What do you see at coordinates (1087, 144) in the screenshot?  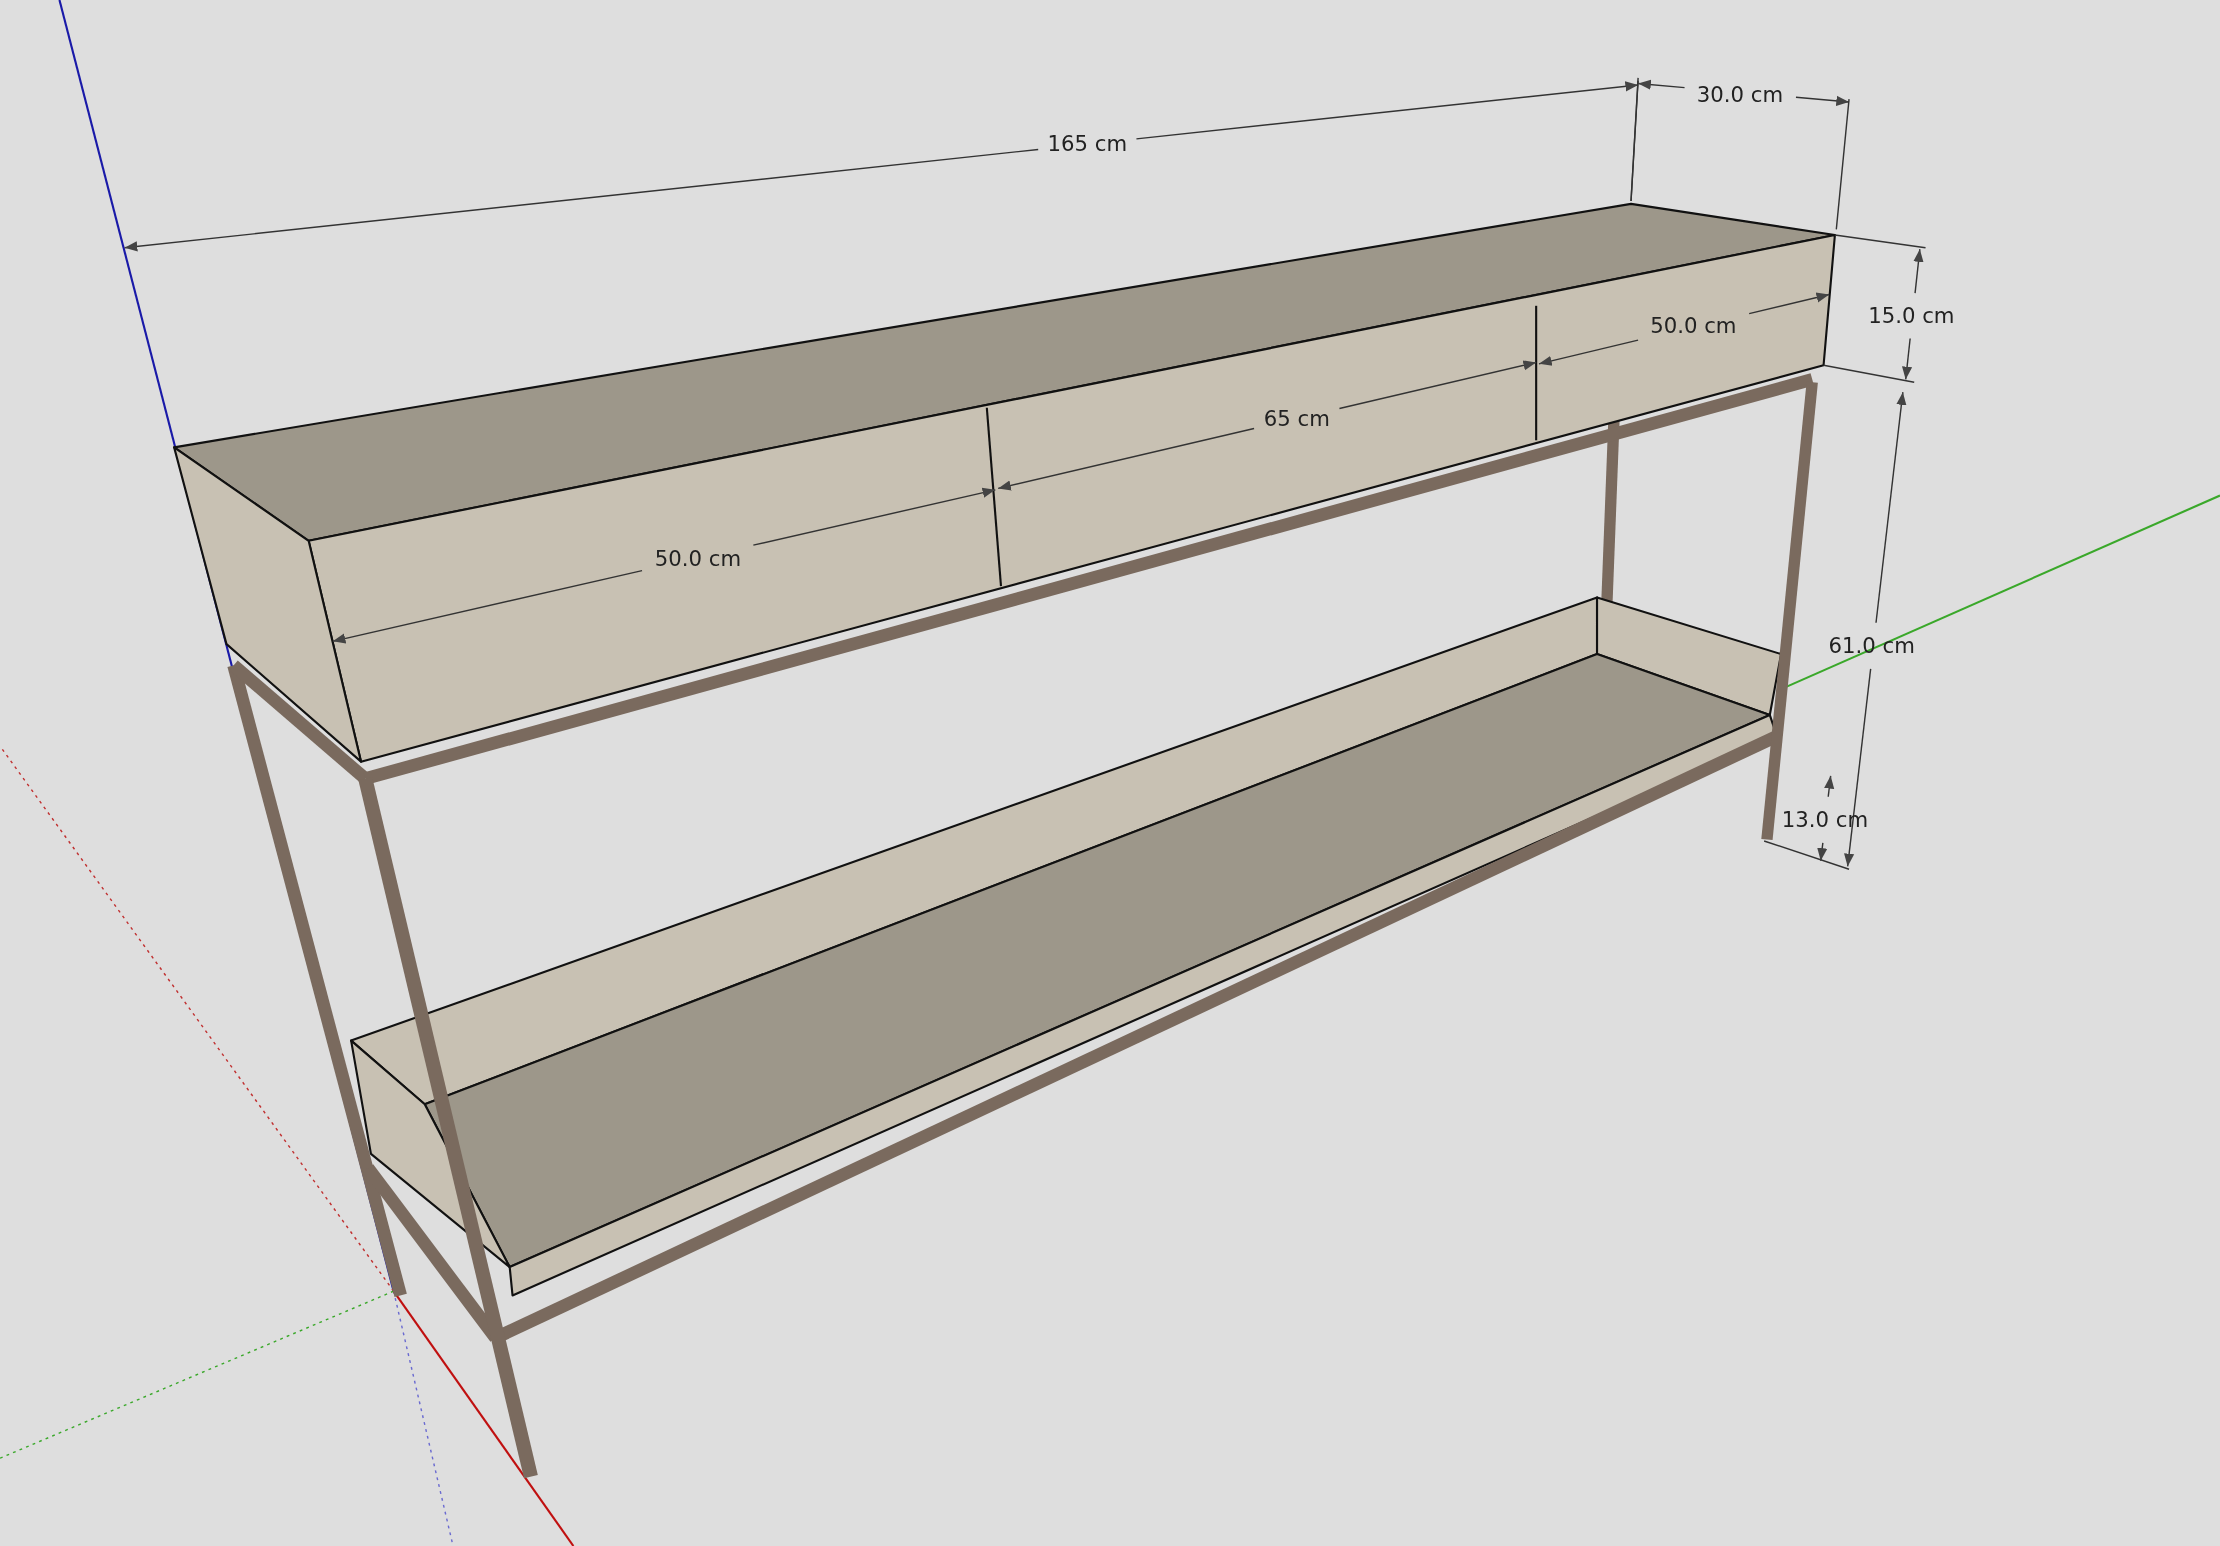 I see `dimension-label: 165 cm` at bounding box center [1087, 144].